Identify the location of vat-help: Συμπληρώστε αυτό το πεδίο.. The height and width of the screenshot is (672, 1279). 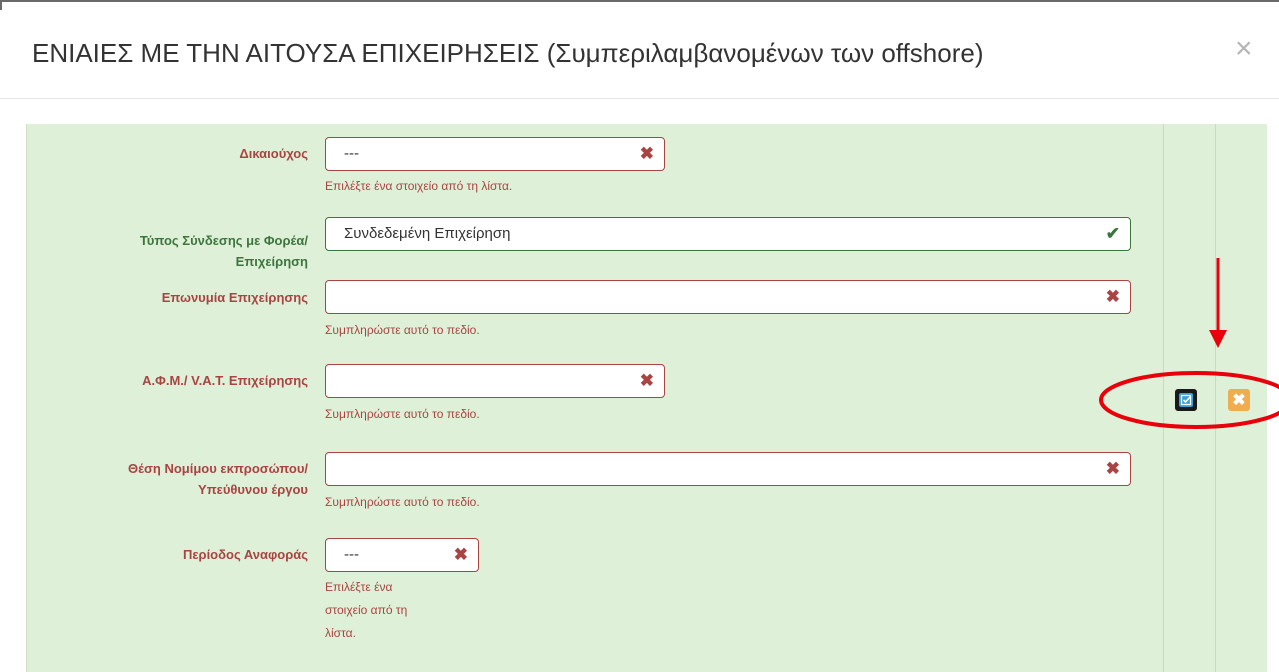
(402, 414).